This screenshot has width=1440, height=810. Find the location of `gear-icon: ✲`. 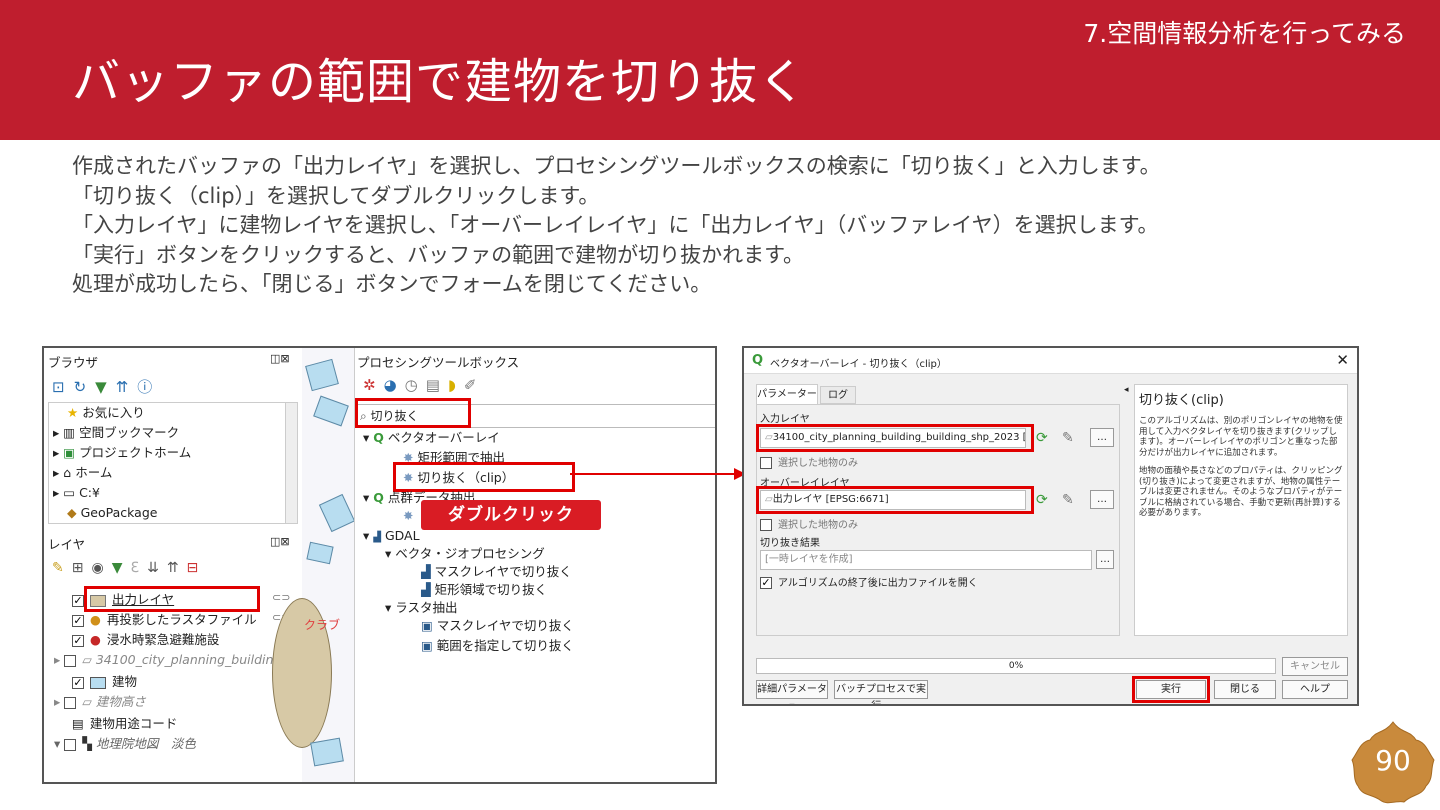

gear-icon: ✲ is located at coordinates (373, 385).